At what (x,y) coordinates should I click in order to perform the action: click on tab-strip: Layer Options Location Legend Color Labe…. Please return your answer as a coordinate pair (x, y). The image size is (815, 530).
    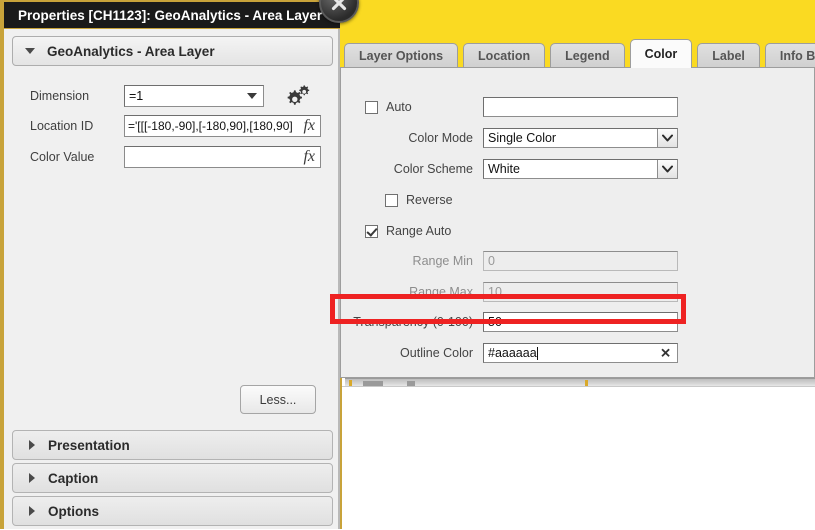
    Looking at the image, I should click on (577, 53).